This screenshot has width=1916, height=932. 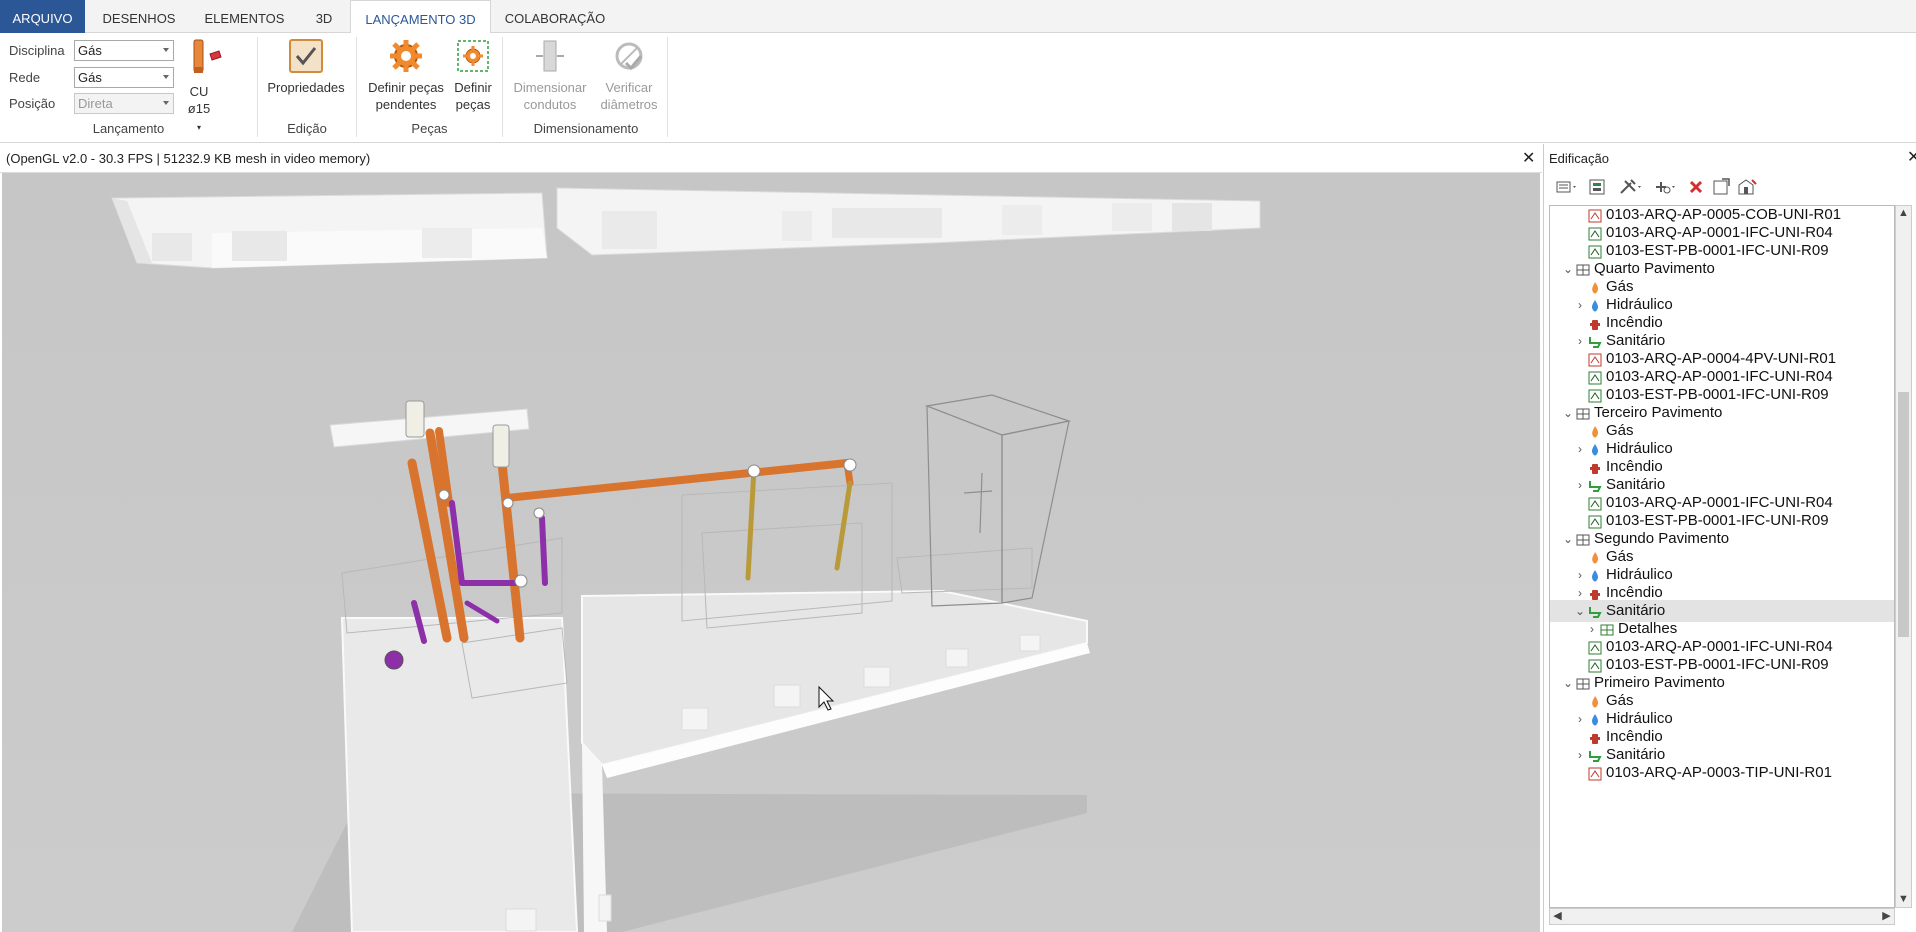 I want to click on posicao-label: Posição, so click(x=32, y=103).